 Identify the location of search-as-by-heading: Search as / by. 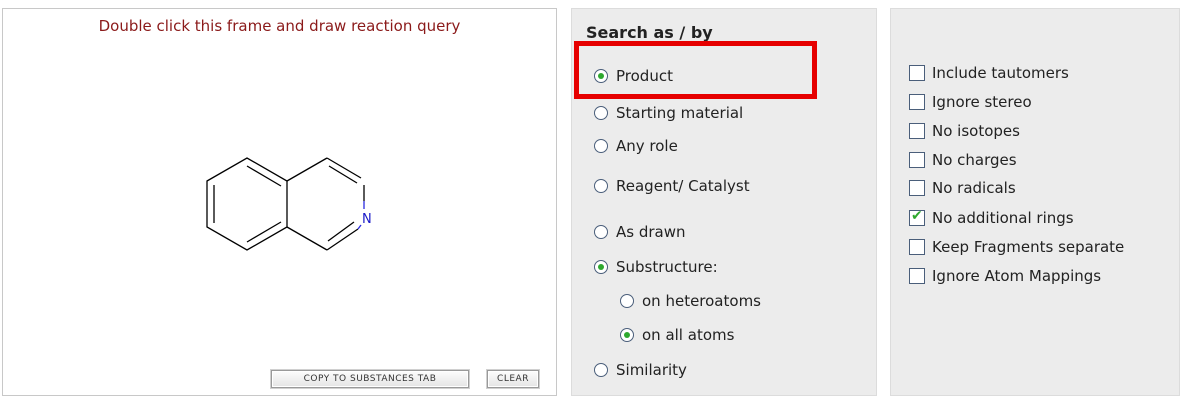
(649, 32).